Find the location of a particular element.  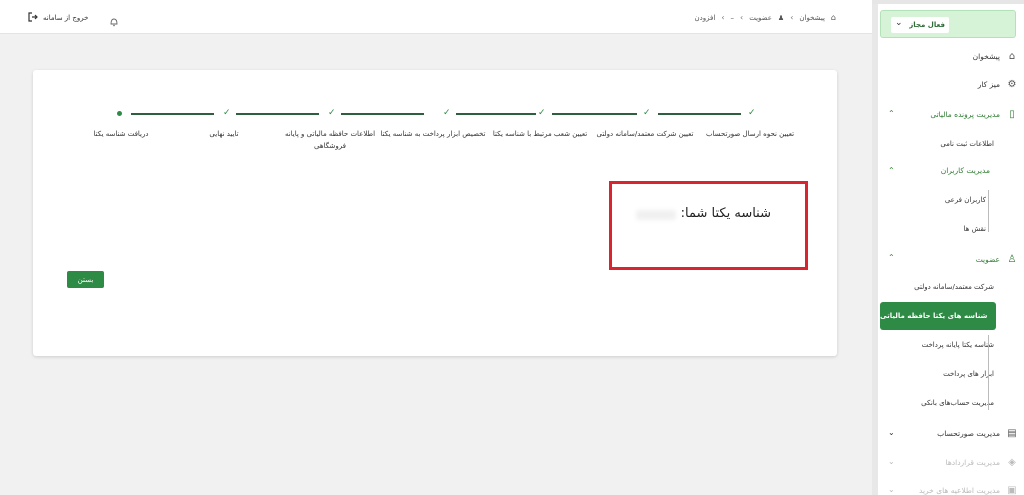

step-label-trusted-company: تعیین شرکت معتمد/سامانه دولتی is located at coordinates (645, 134).